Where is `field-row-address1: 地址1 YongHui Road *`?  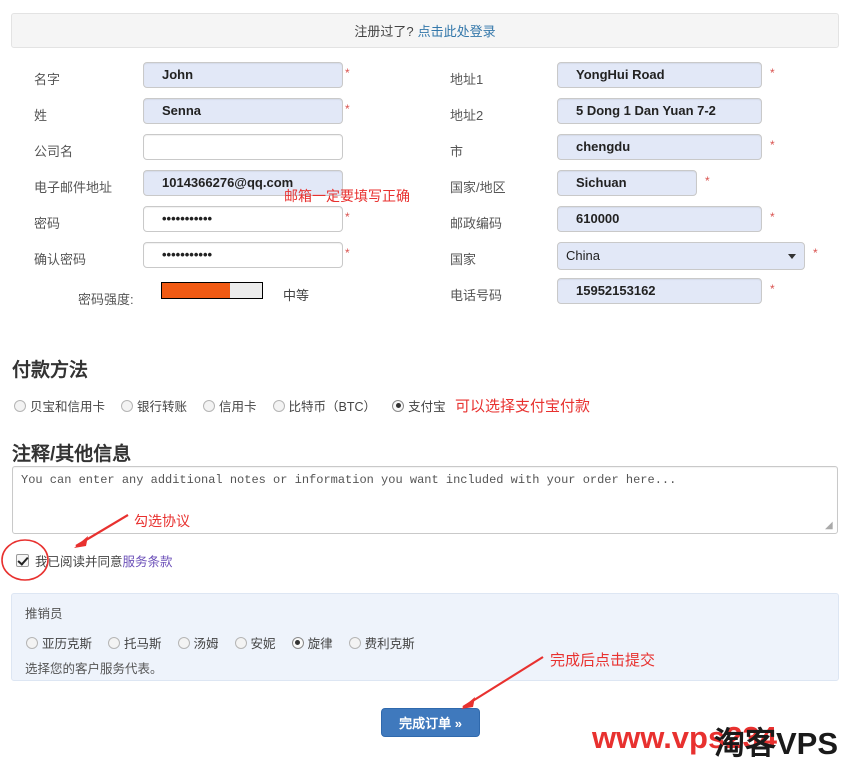 field-row-address1: 地址1 YongHui Road * is located at coordinates (645, 78).